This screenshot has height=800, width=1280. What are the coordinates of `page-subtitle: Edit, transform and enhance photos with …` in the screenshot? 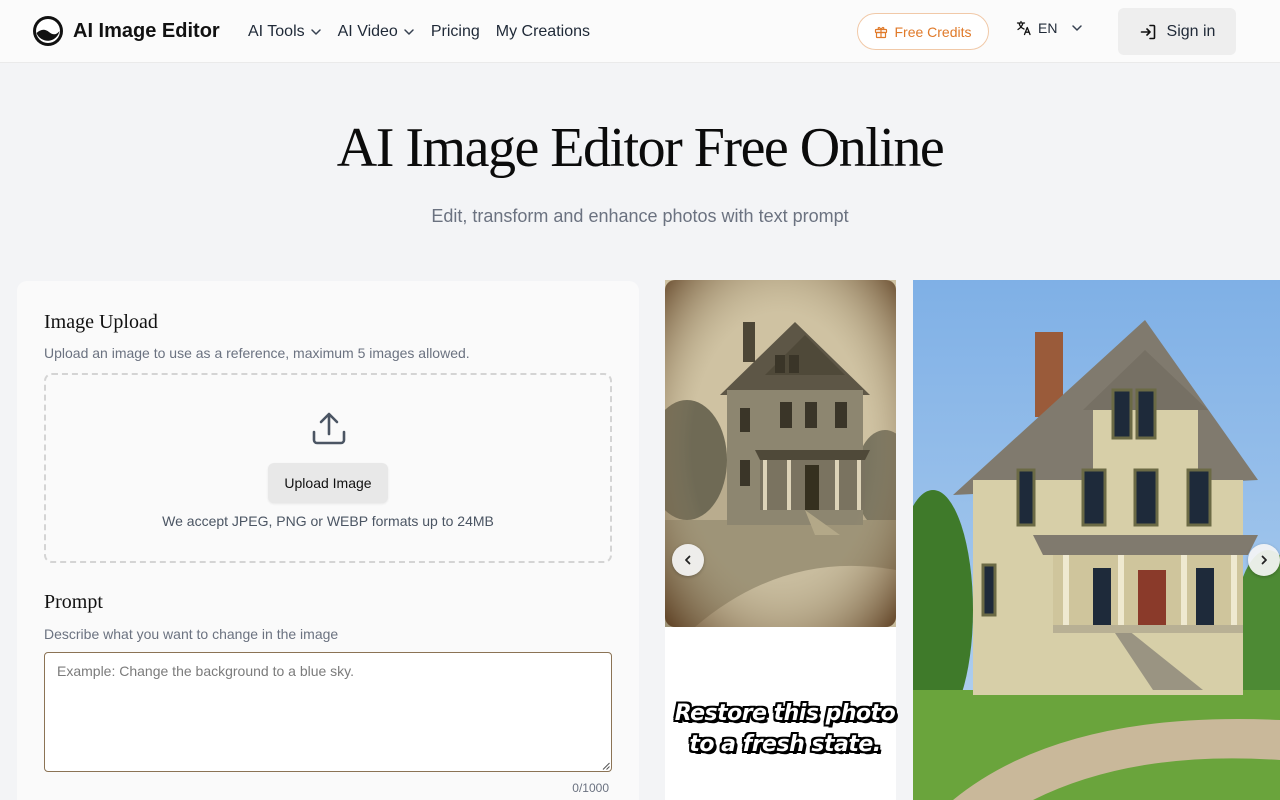 It's located at (640, 216).